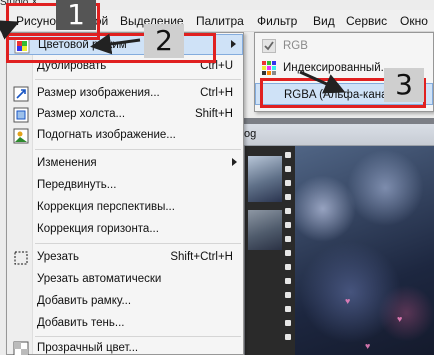 The image size is (434, 355). Describe the element at coordinates (21, 115) in the screenshot. I see `canvas-size-icon` at that location.